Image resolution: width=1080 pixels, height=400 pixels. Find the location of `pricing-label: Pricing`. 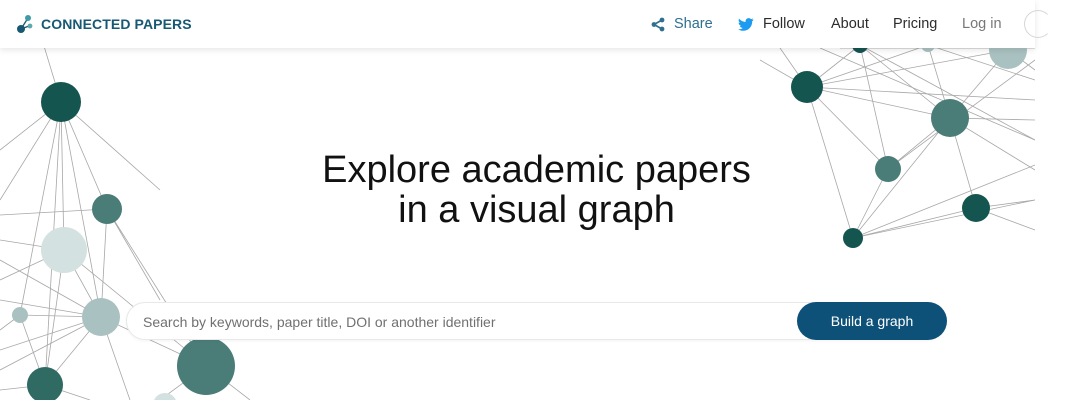

pricing-label: Pricing is located at coordinates (915, 24).